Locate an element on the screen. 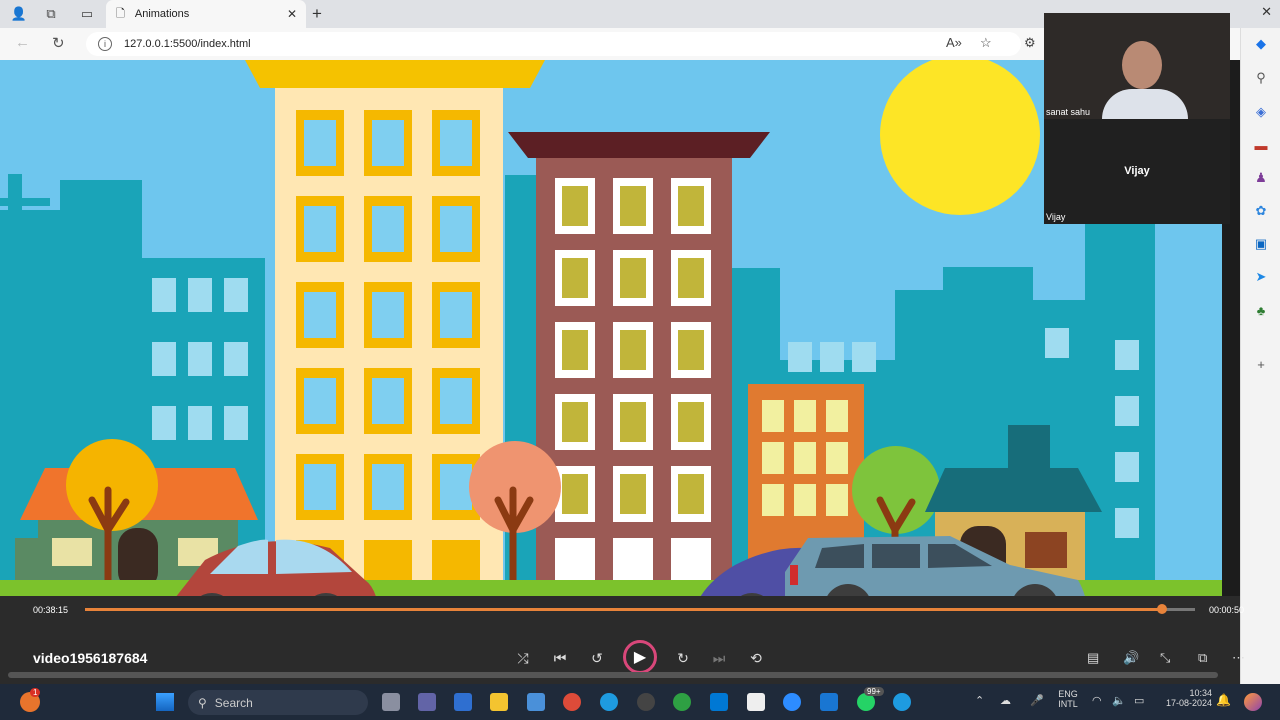  participant-avatar is located at coordinates (1142, 65).